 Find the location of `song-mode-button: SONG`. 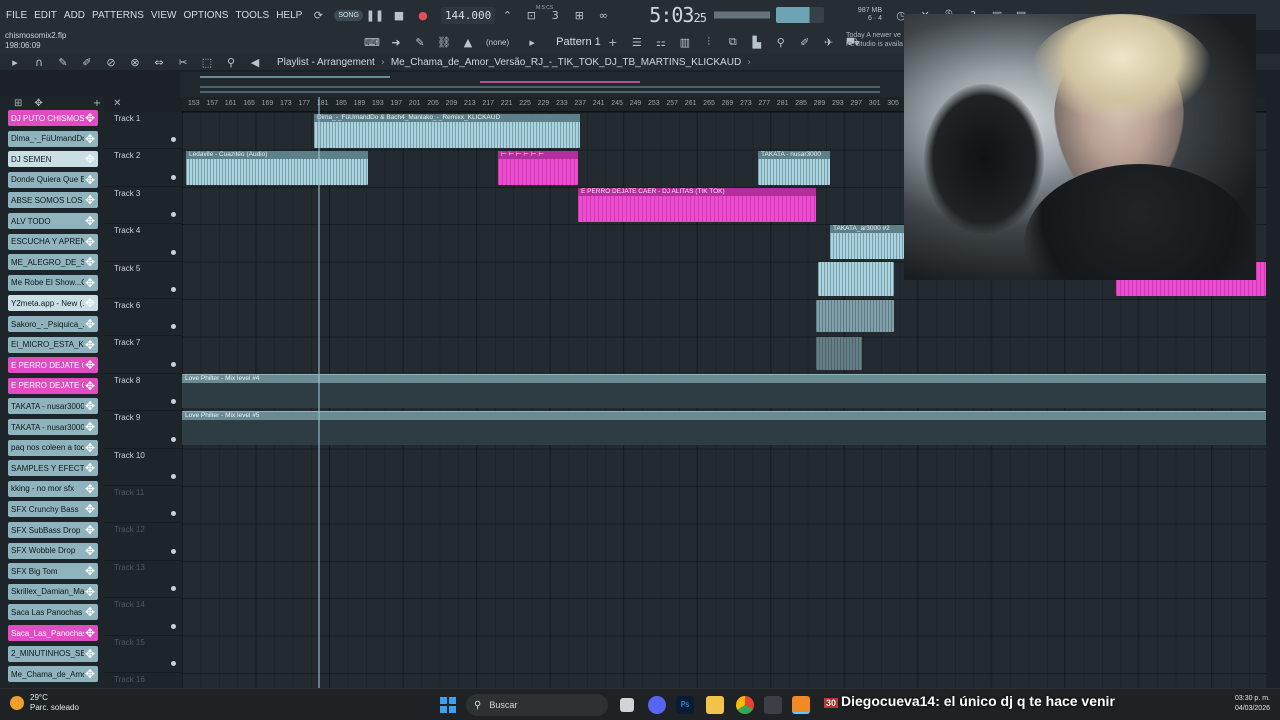

song-mode-button: SONG is located at coordinates (348, 15).